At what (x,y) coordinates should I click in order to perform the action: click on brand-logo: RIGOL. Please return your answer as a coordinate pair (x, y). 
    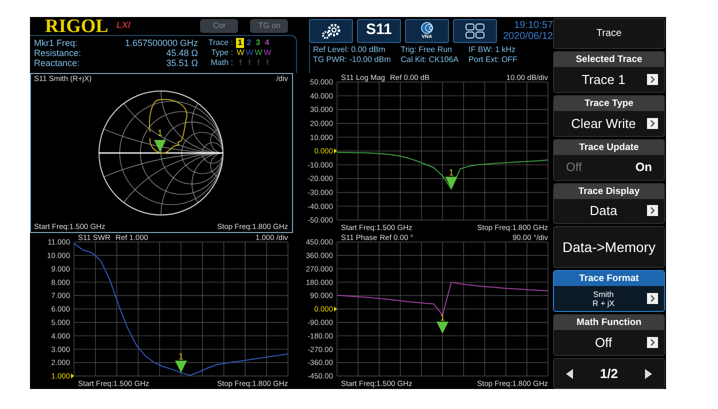
    Looking at the image, I should click on (76, 26).